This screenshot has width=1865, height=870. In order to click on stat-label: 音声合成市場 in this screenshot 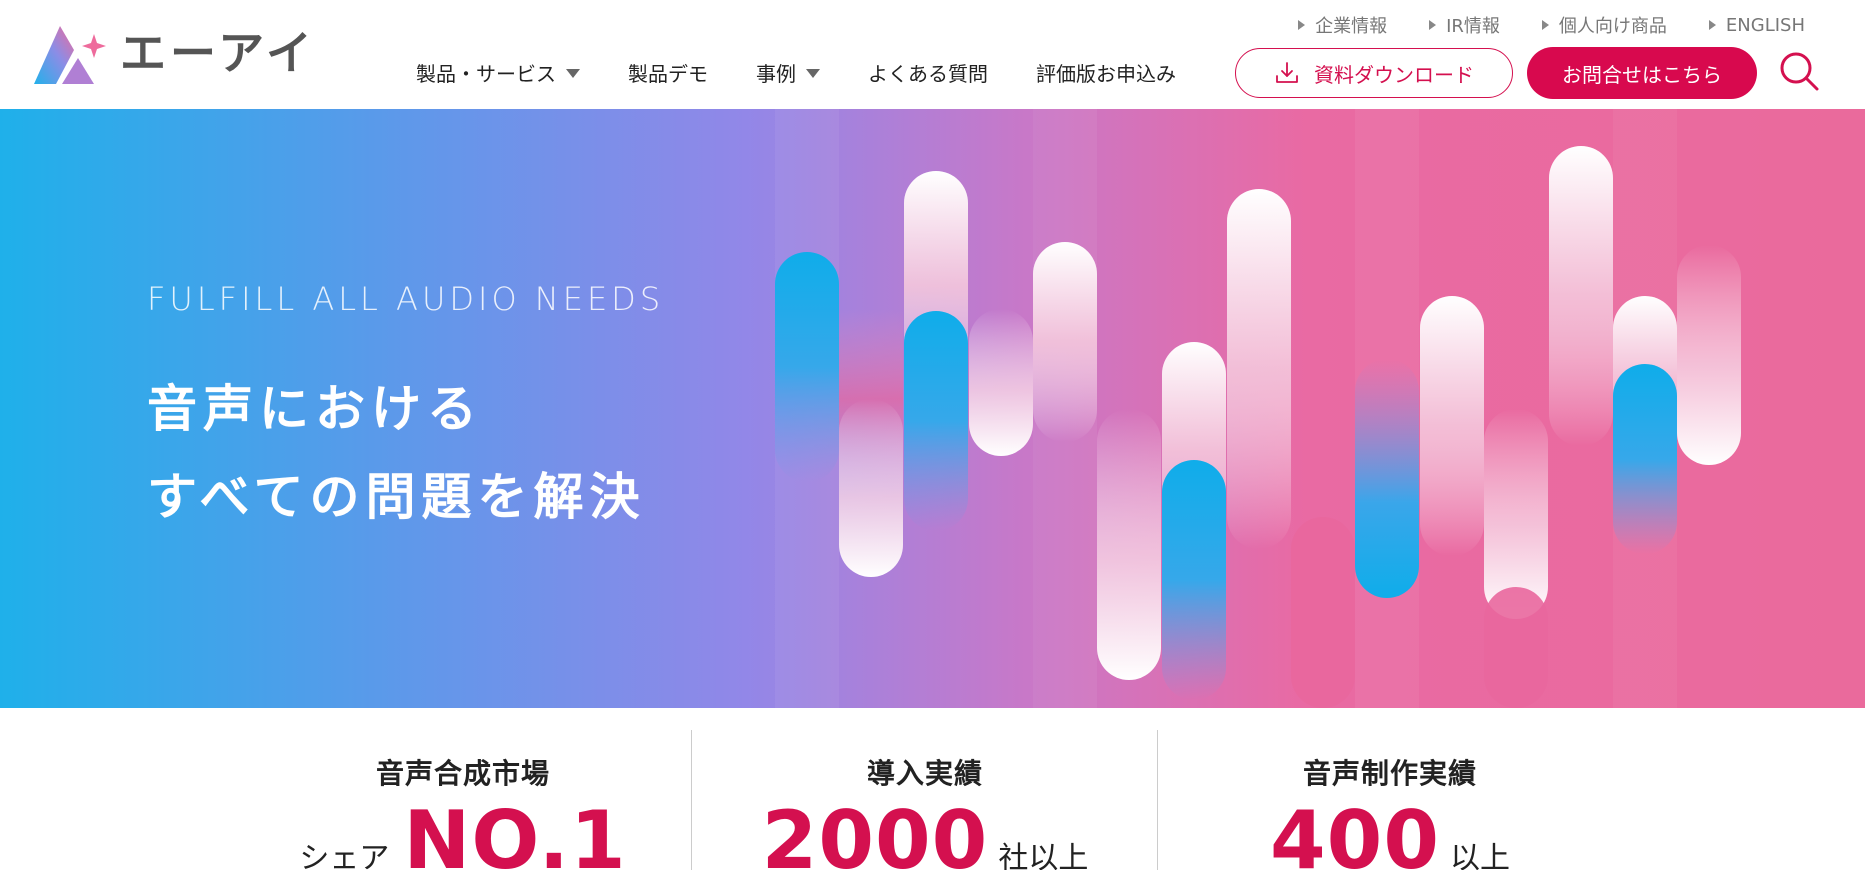, I will do `click(462, 773)`.